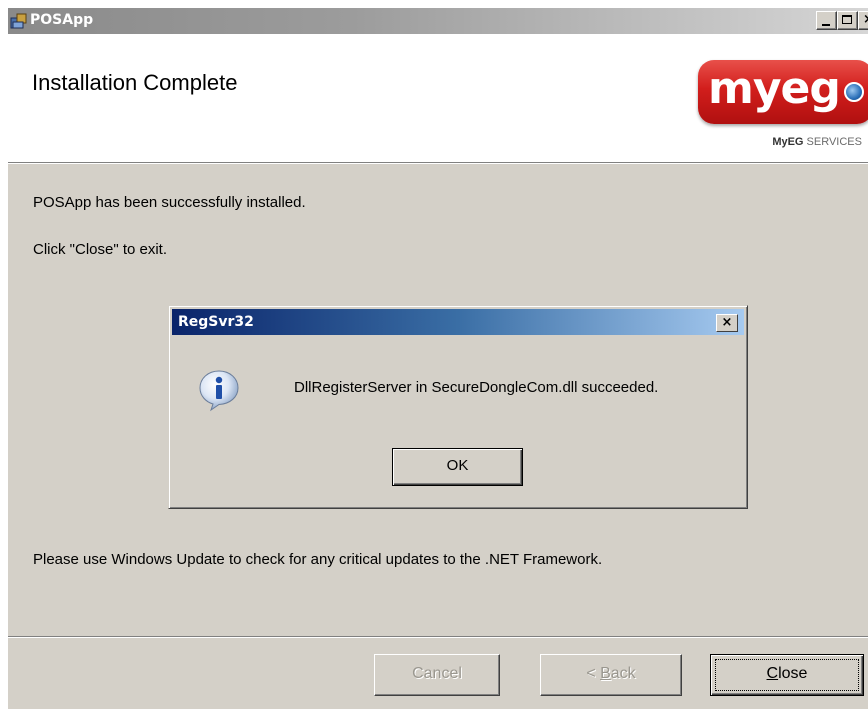  I want to click on dialog-close-button: ×, so click(727, 323).